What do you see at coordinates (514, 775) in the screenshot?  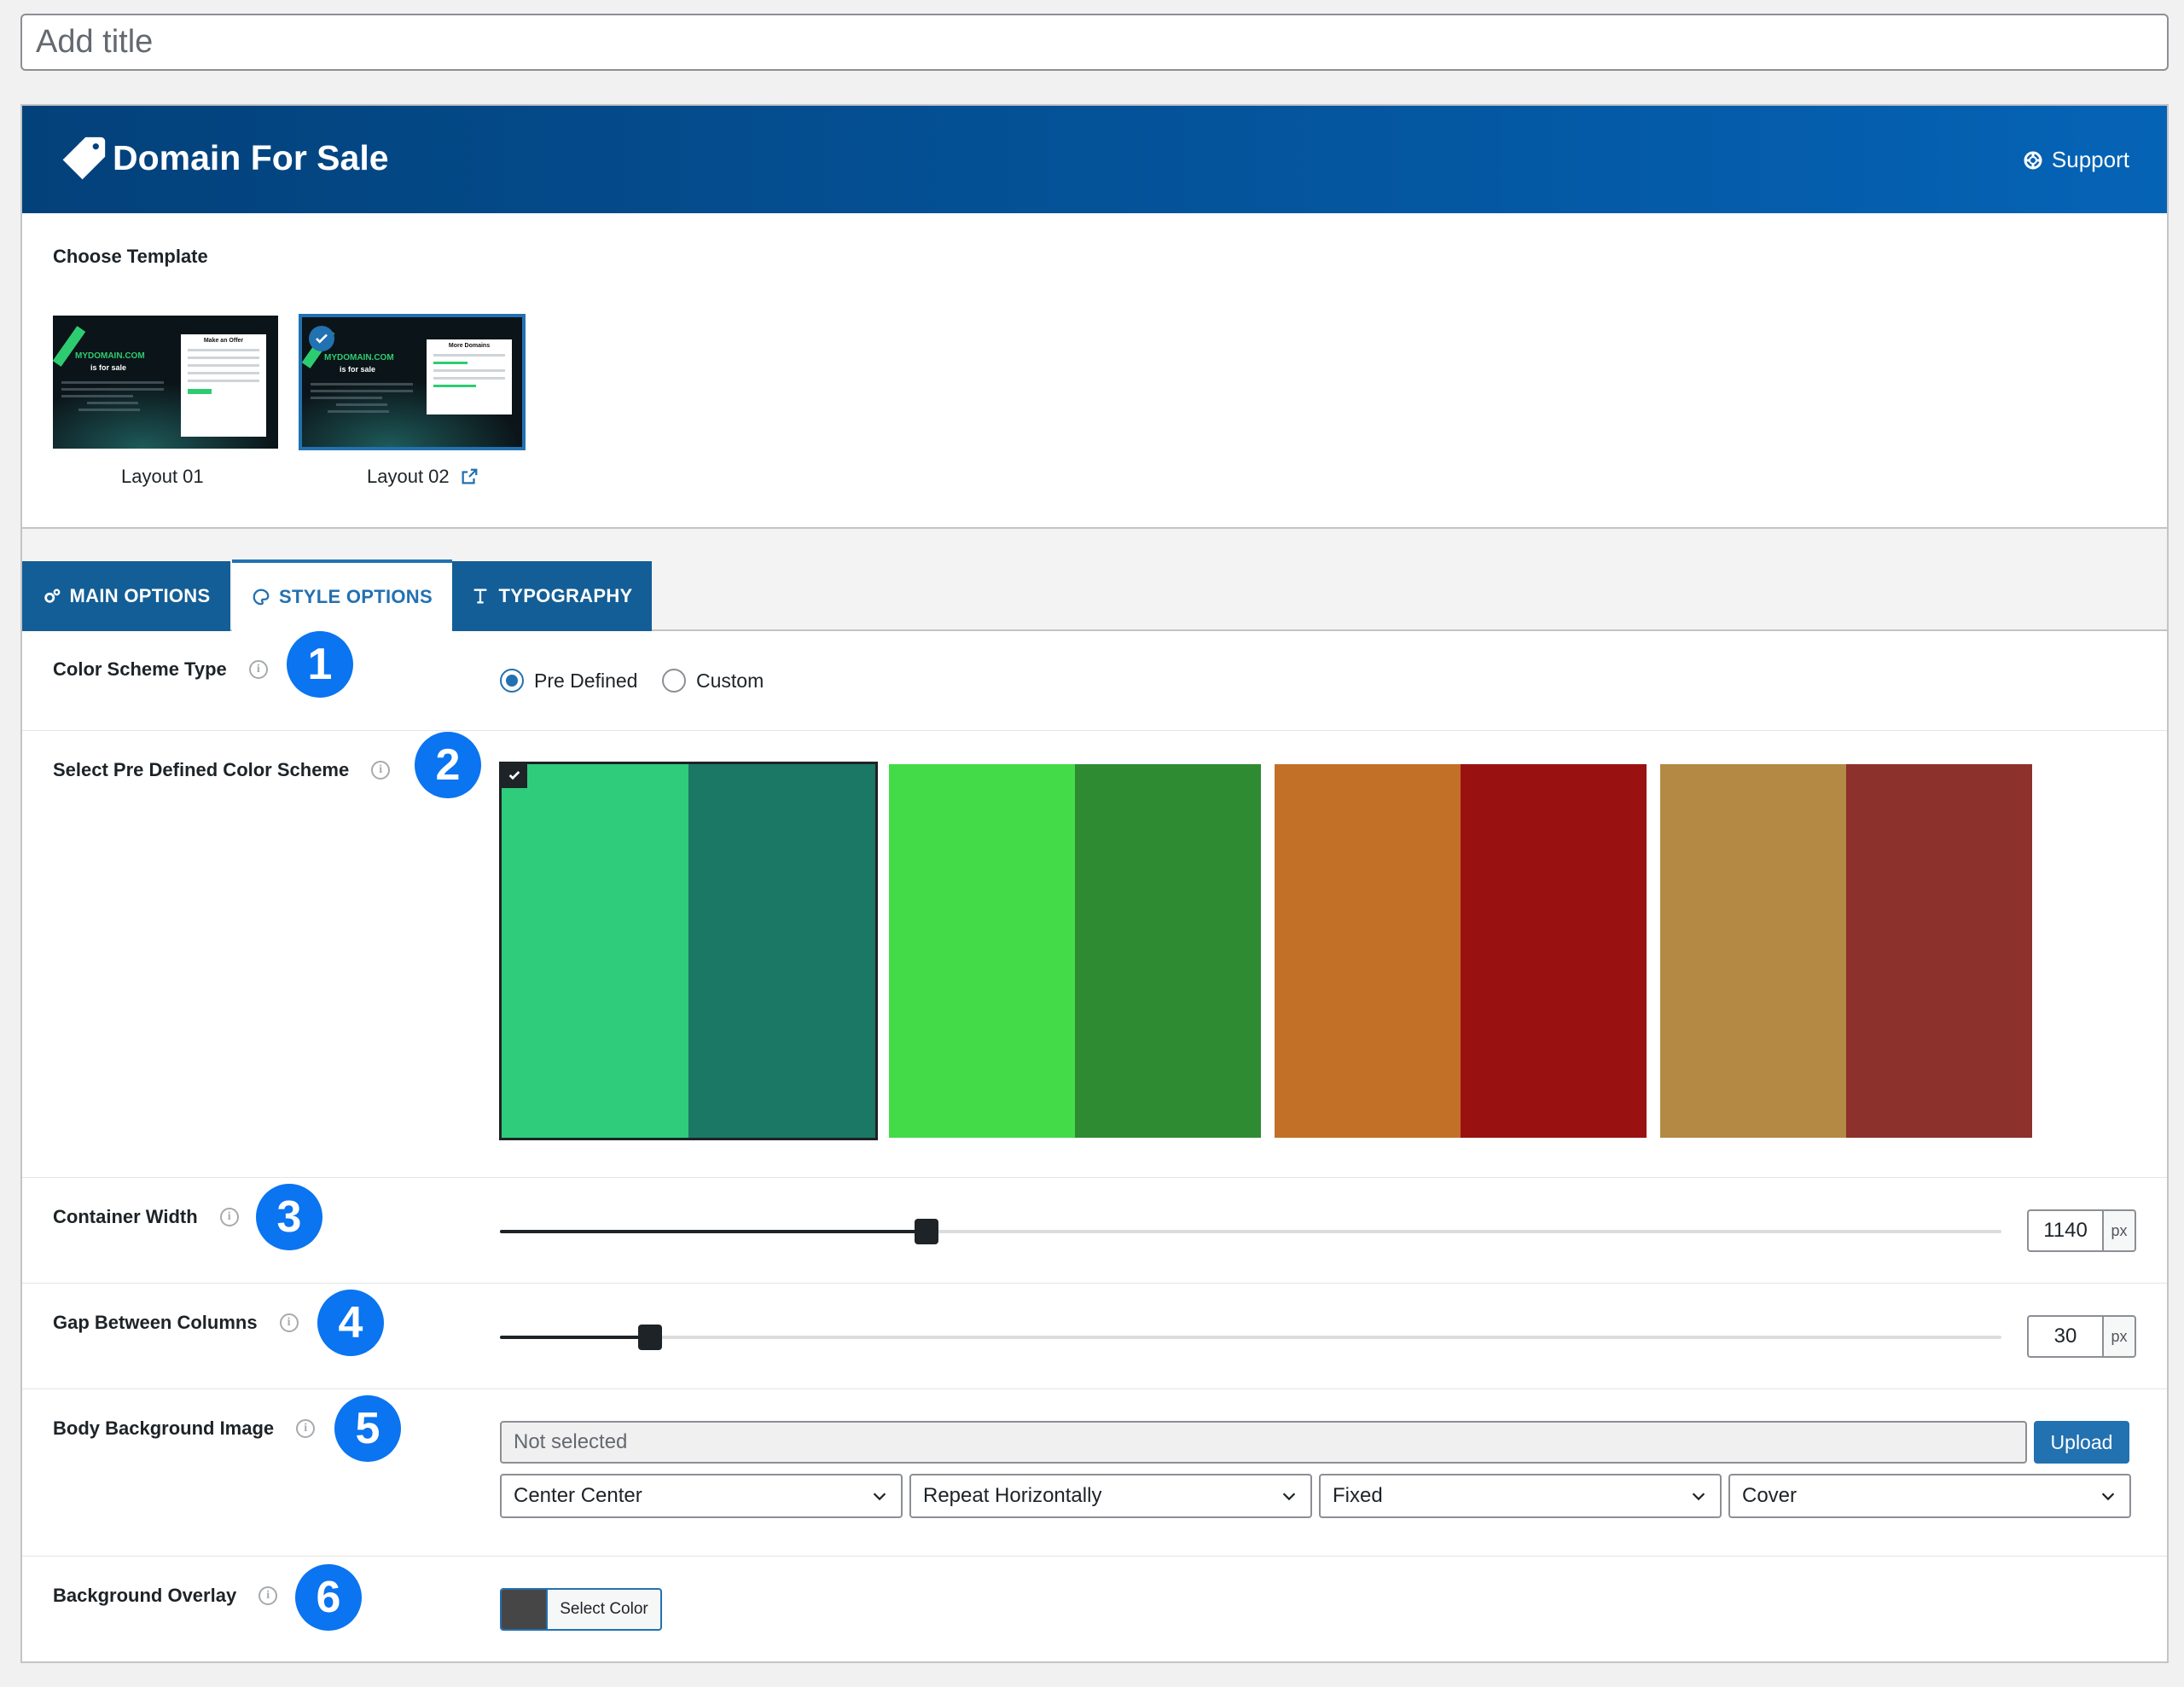 I see `scheme-check-icon` at bounding box center [514, 775].